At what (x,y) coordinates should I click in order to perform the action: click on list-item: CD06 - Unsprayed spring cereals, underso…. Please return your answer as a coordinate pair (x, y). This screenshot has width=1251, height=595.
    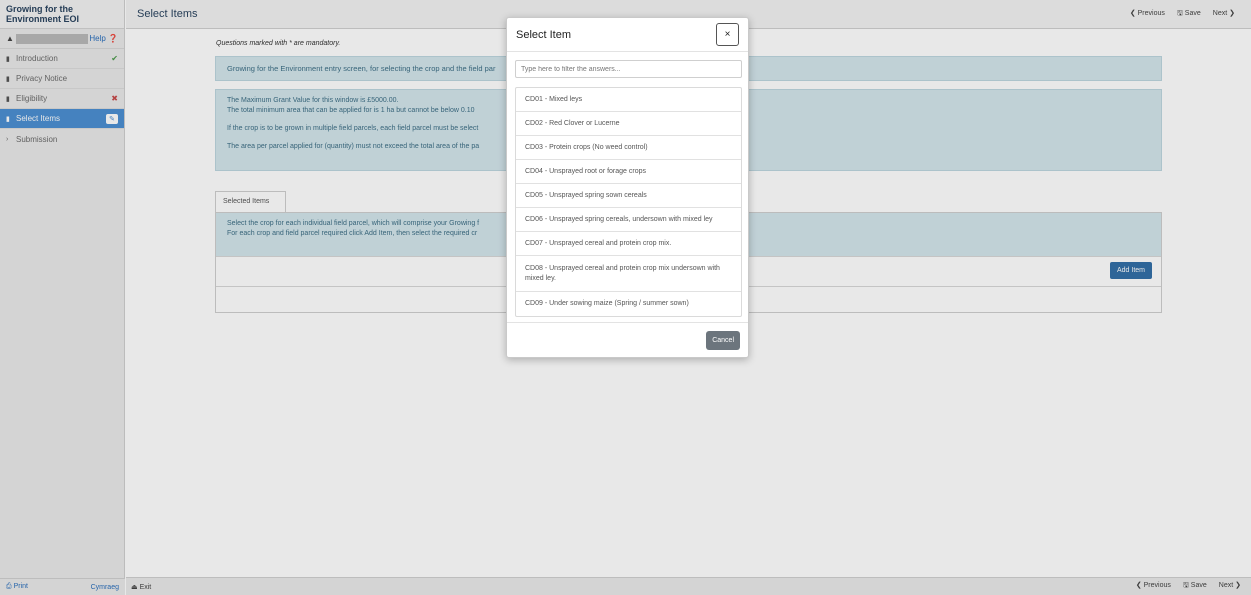
    Looking at the image, I should click on (628, 220).